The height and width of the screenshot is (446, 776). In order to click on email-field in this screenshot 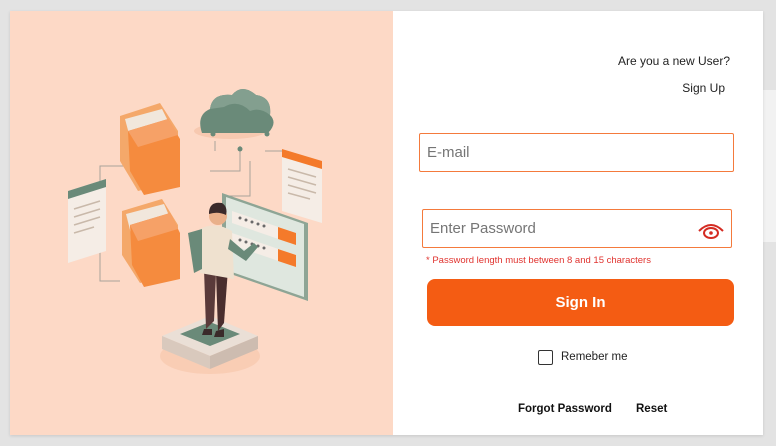, I will do `click(576, 152)`.